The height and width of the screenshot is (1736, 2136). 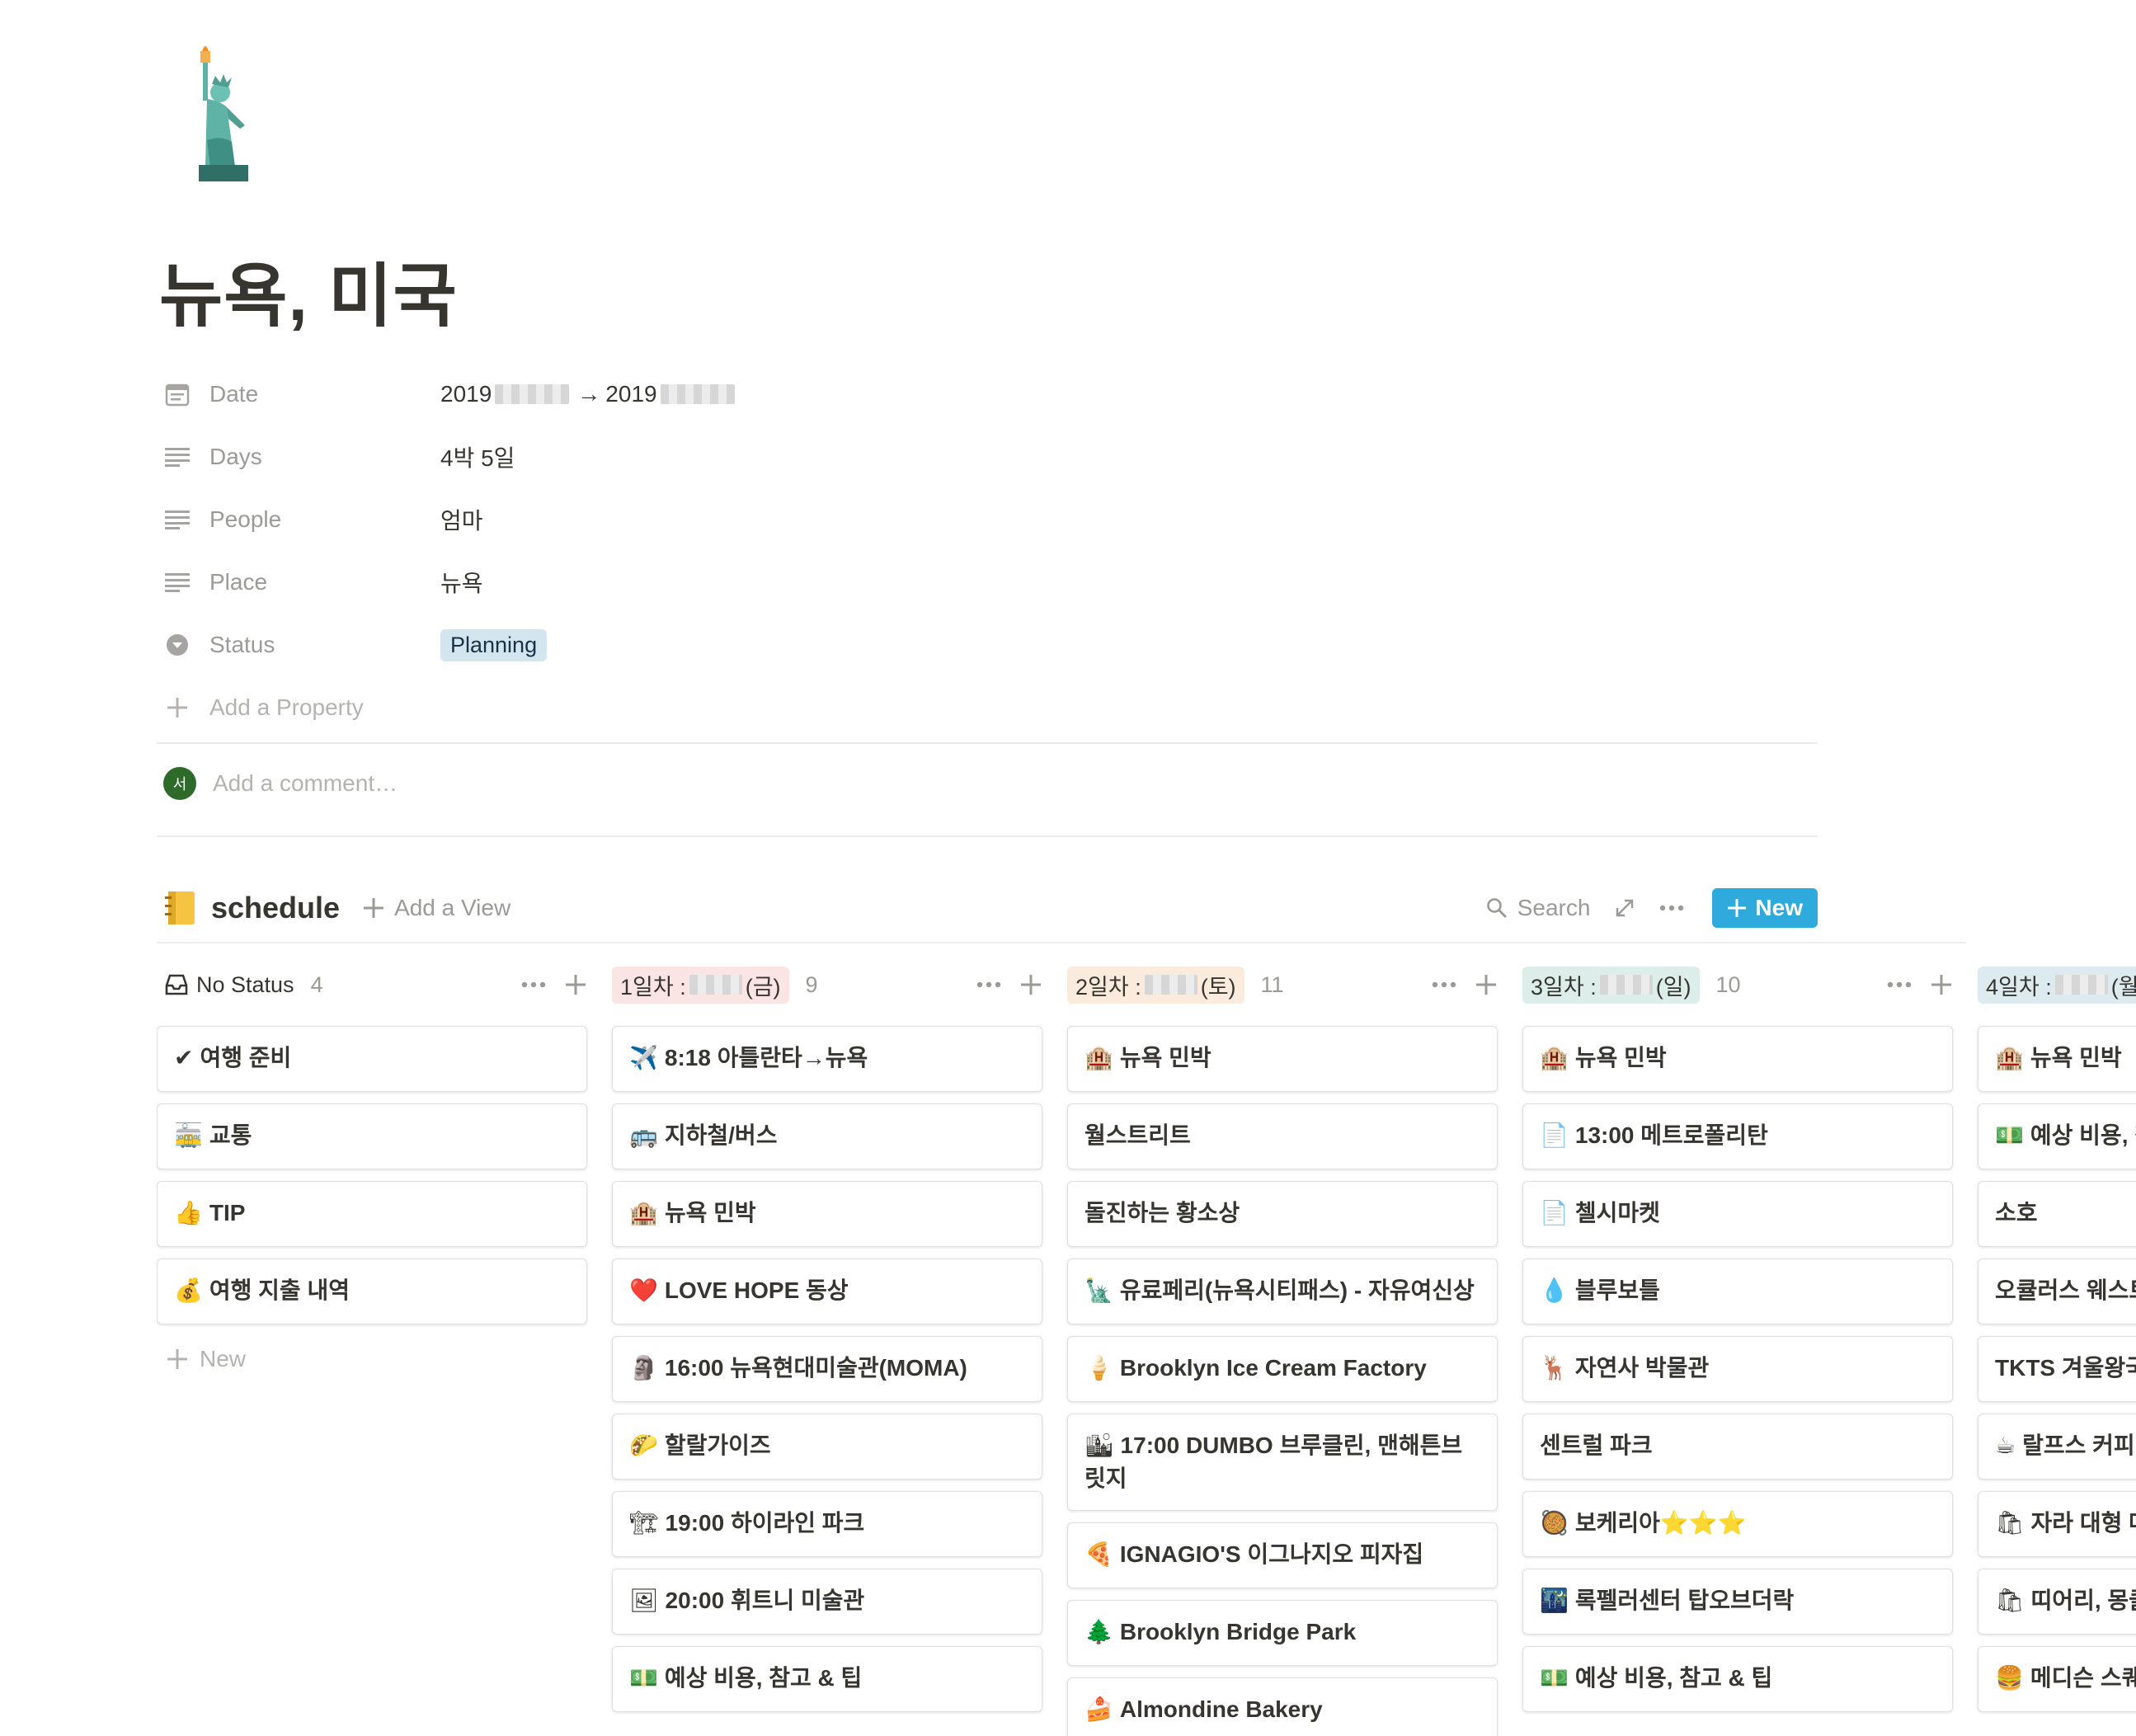 What do you see at coordinates (2057, 1602) in the screenshot?
I see `card: 🛍띠어리, 몽클` at bounding box center [2057, 1602].